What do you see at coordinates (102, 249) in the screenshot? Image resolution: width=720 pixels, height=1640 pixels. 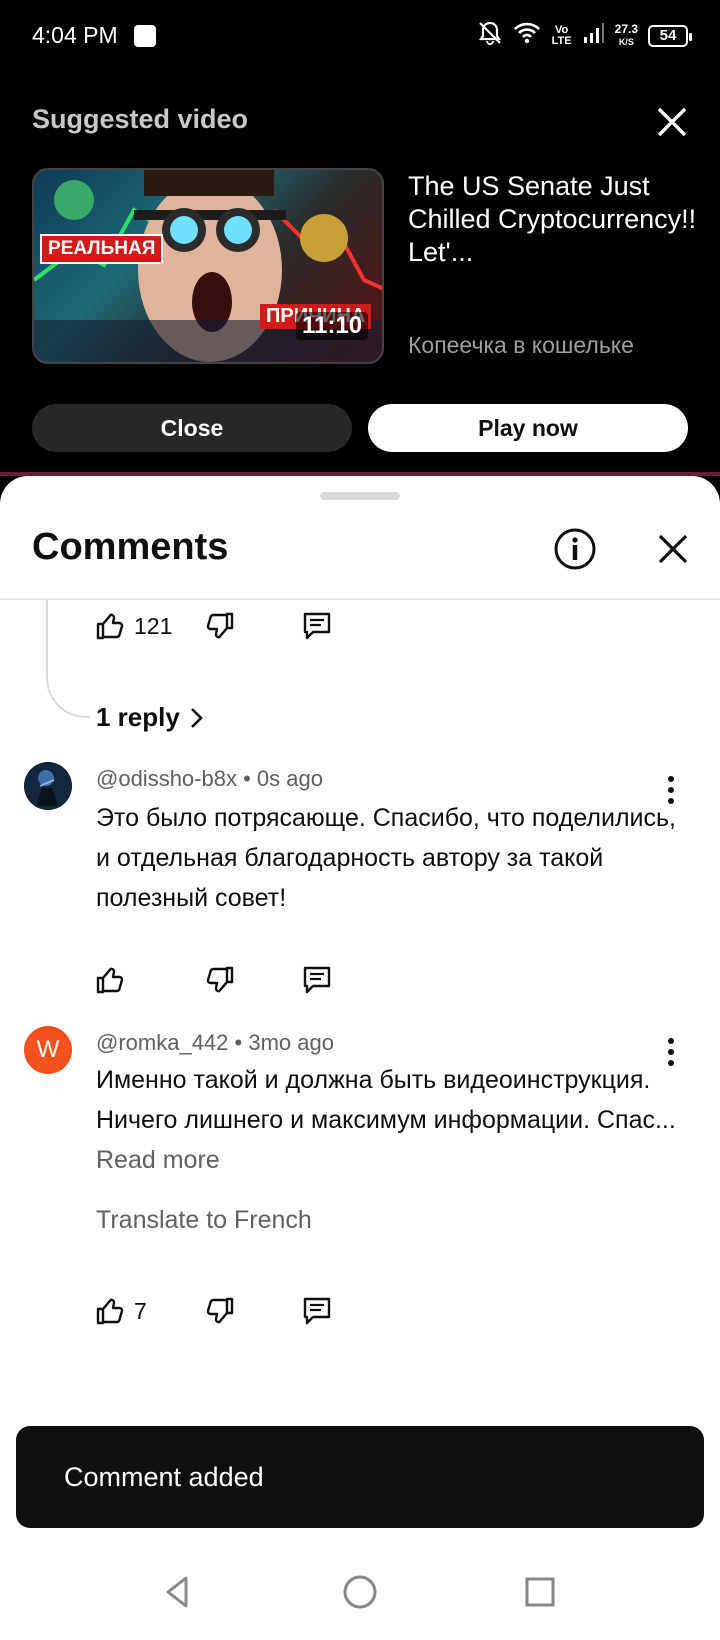 I see `thumbnail-tag-left: РЕАЛЬНАЯ` at bounding box center [102, 249].